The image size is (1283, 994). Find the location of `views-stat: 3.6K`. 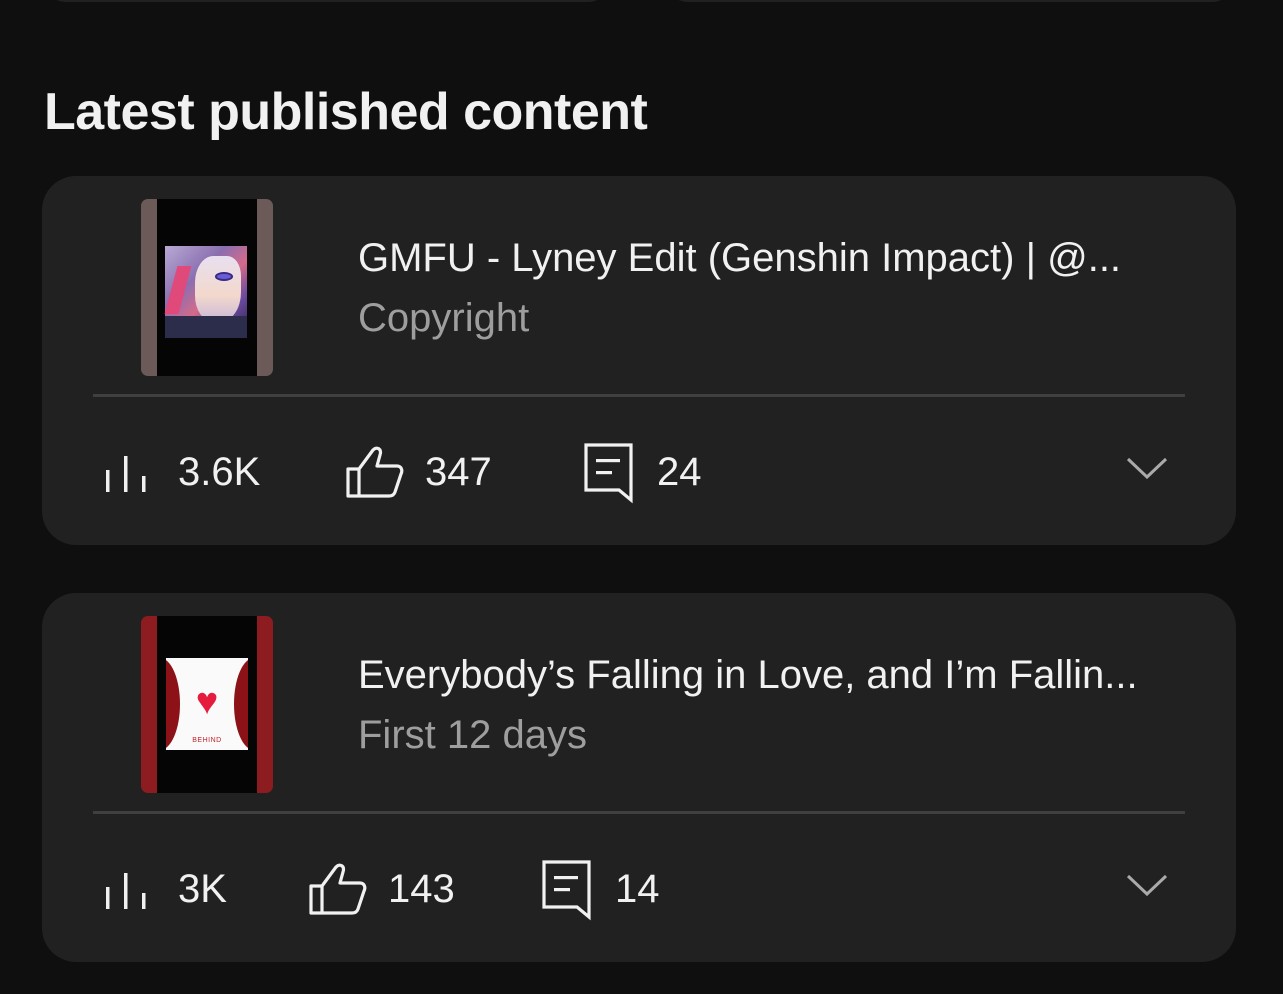

views-stat: 3.6K is located at coordinates (194, 472).